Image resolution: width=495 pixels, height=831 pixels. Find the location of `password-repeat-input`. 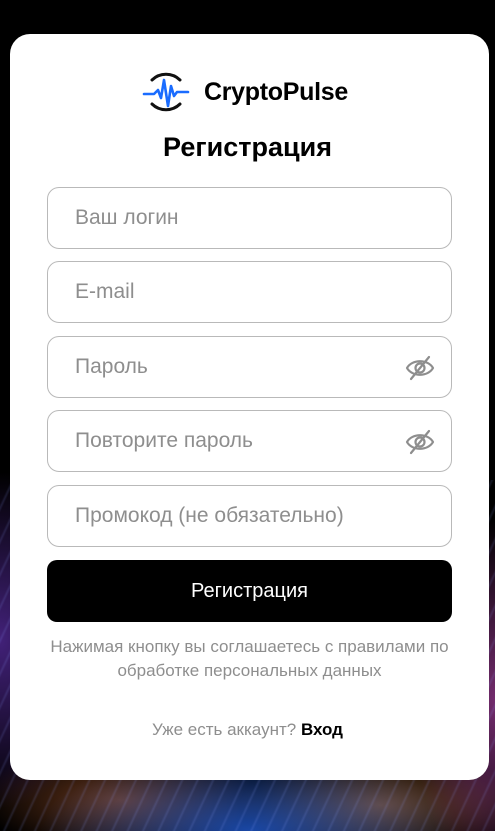

password-repeat-input is located at coordinates (249, 441).